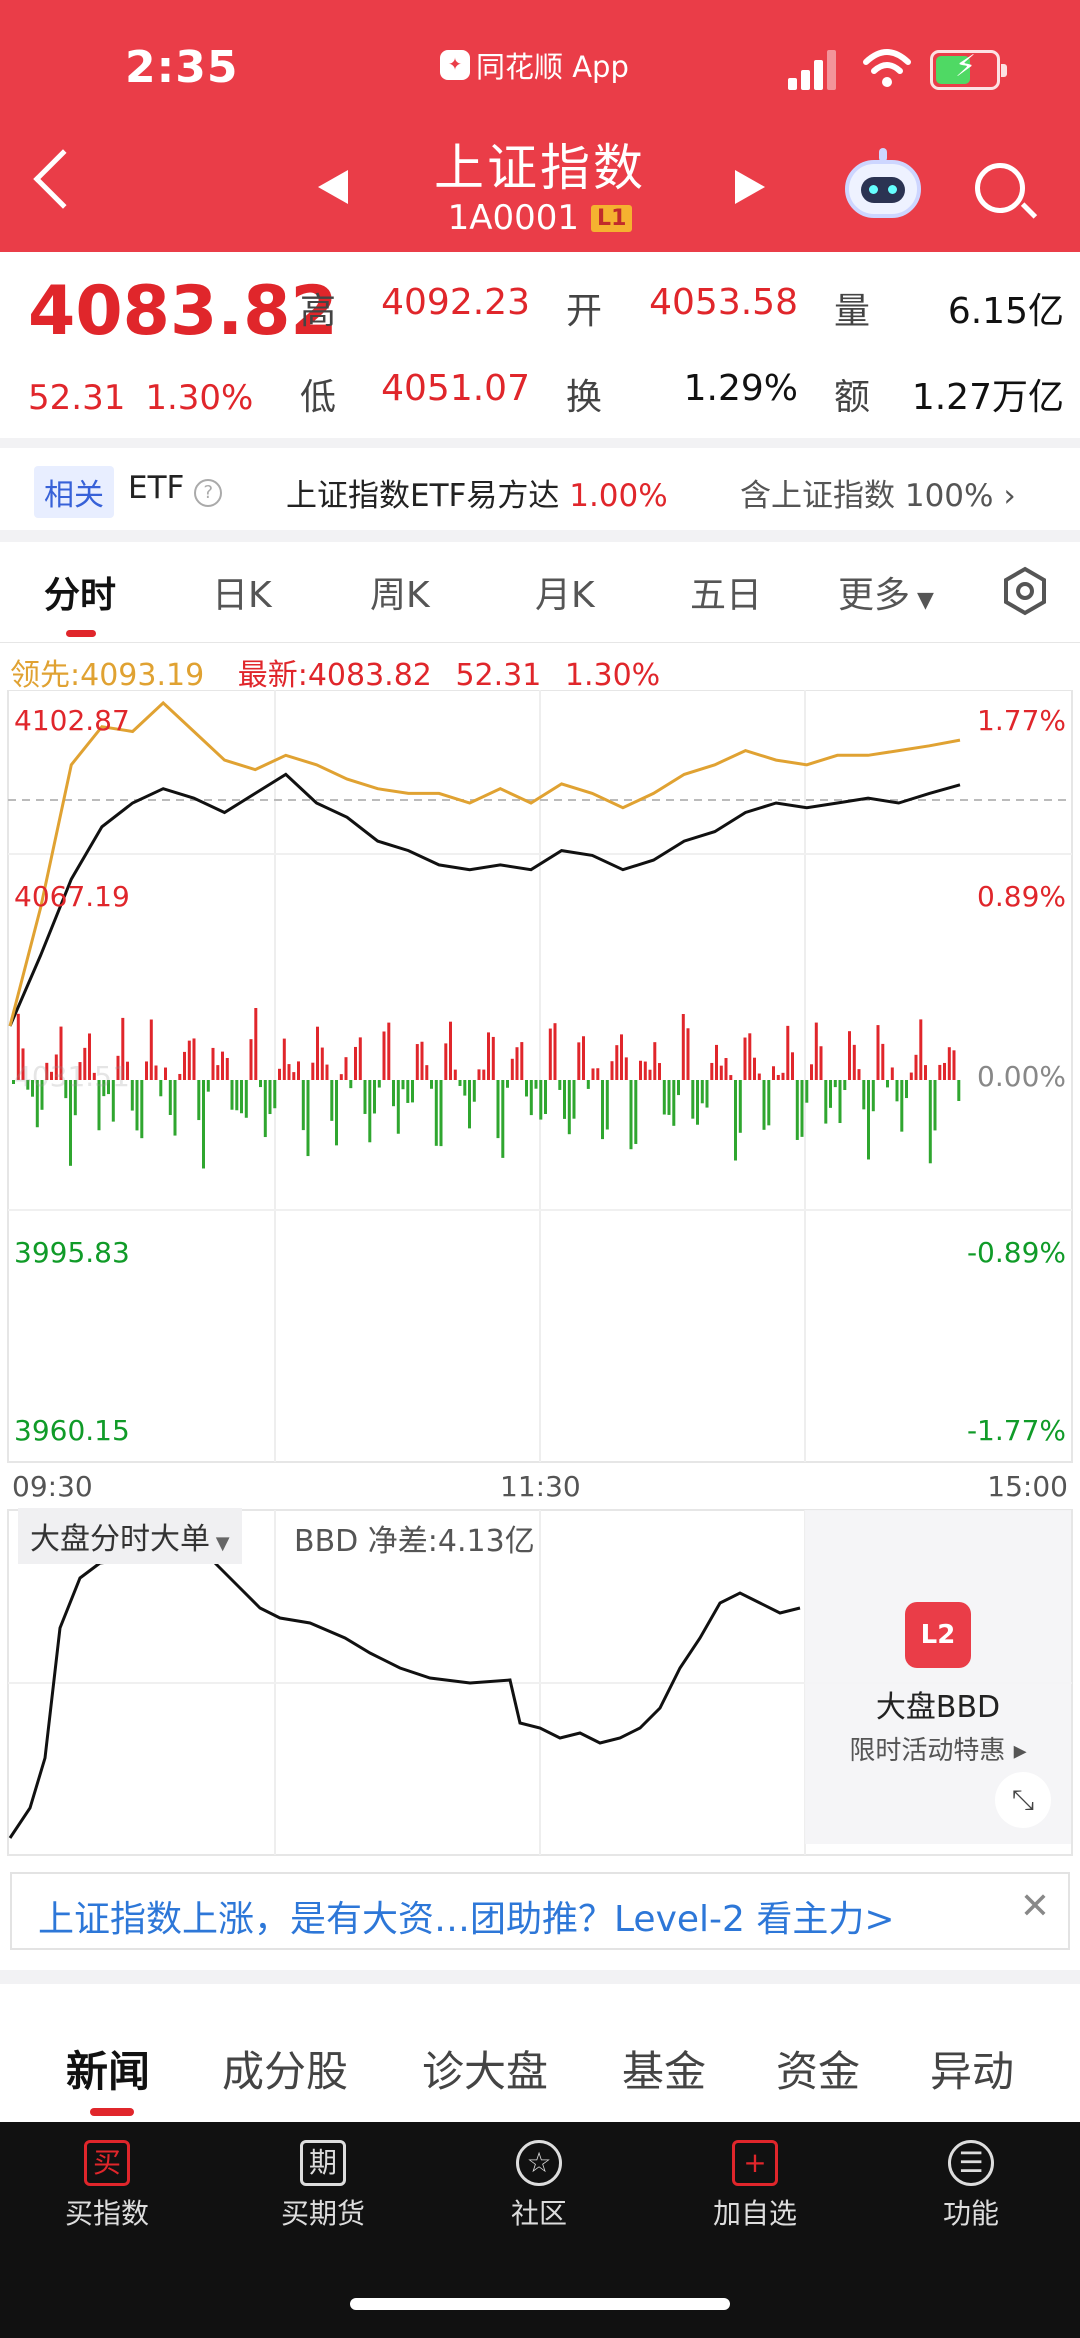 This screenshot has height=2338, width=1080. Describe the element at coordinates (150, 398) in the screenshot. I see `price-change: 52.31 1.30%` at that location.